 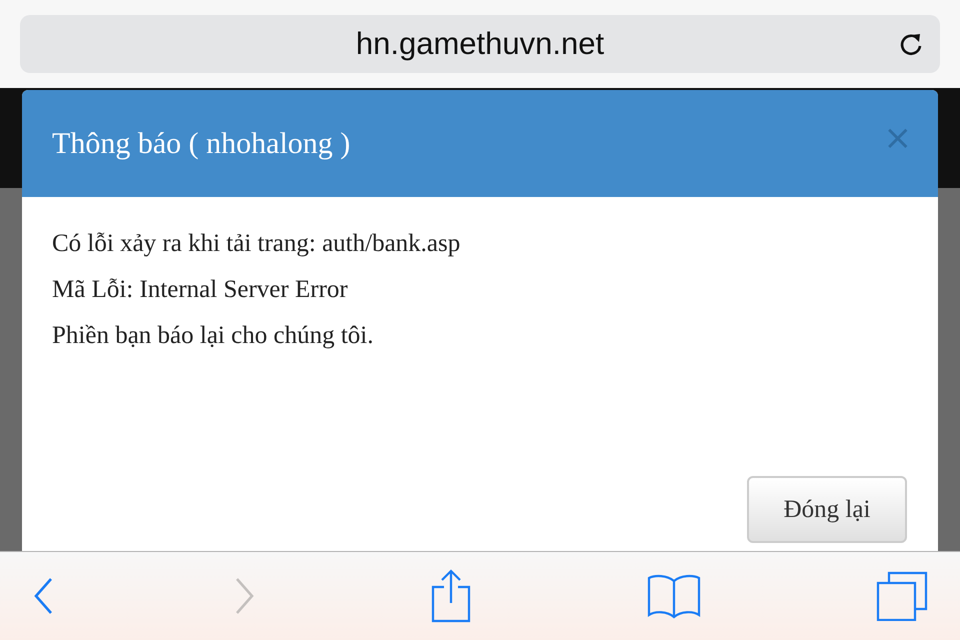 I want to click on dialog-title: Thông báo ( nhohalong ), so click(x=201, y=143).